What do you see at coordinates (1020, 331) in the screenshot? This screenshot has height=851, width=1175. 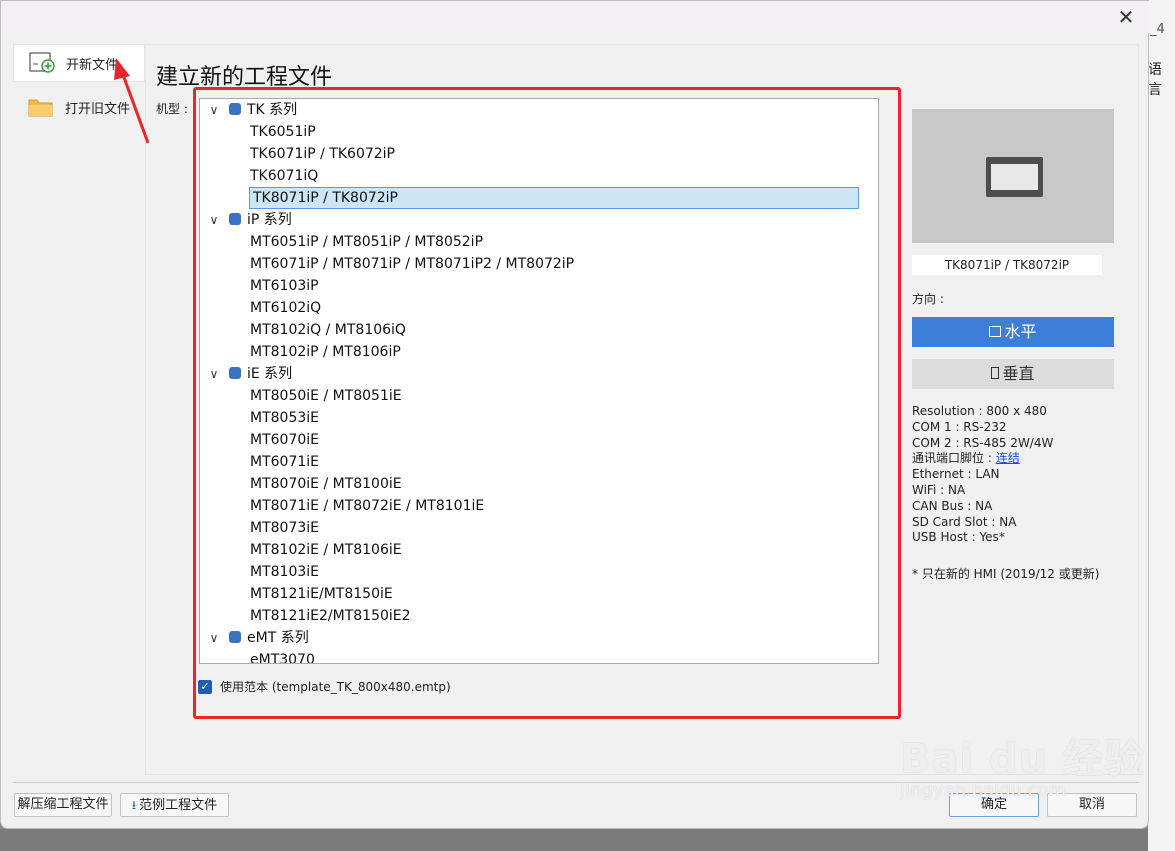 I see `horizontal-label: 水平` at bounding box center [1020, 331].